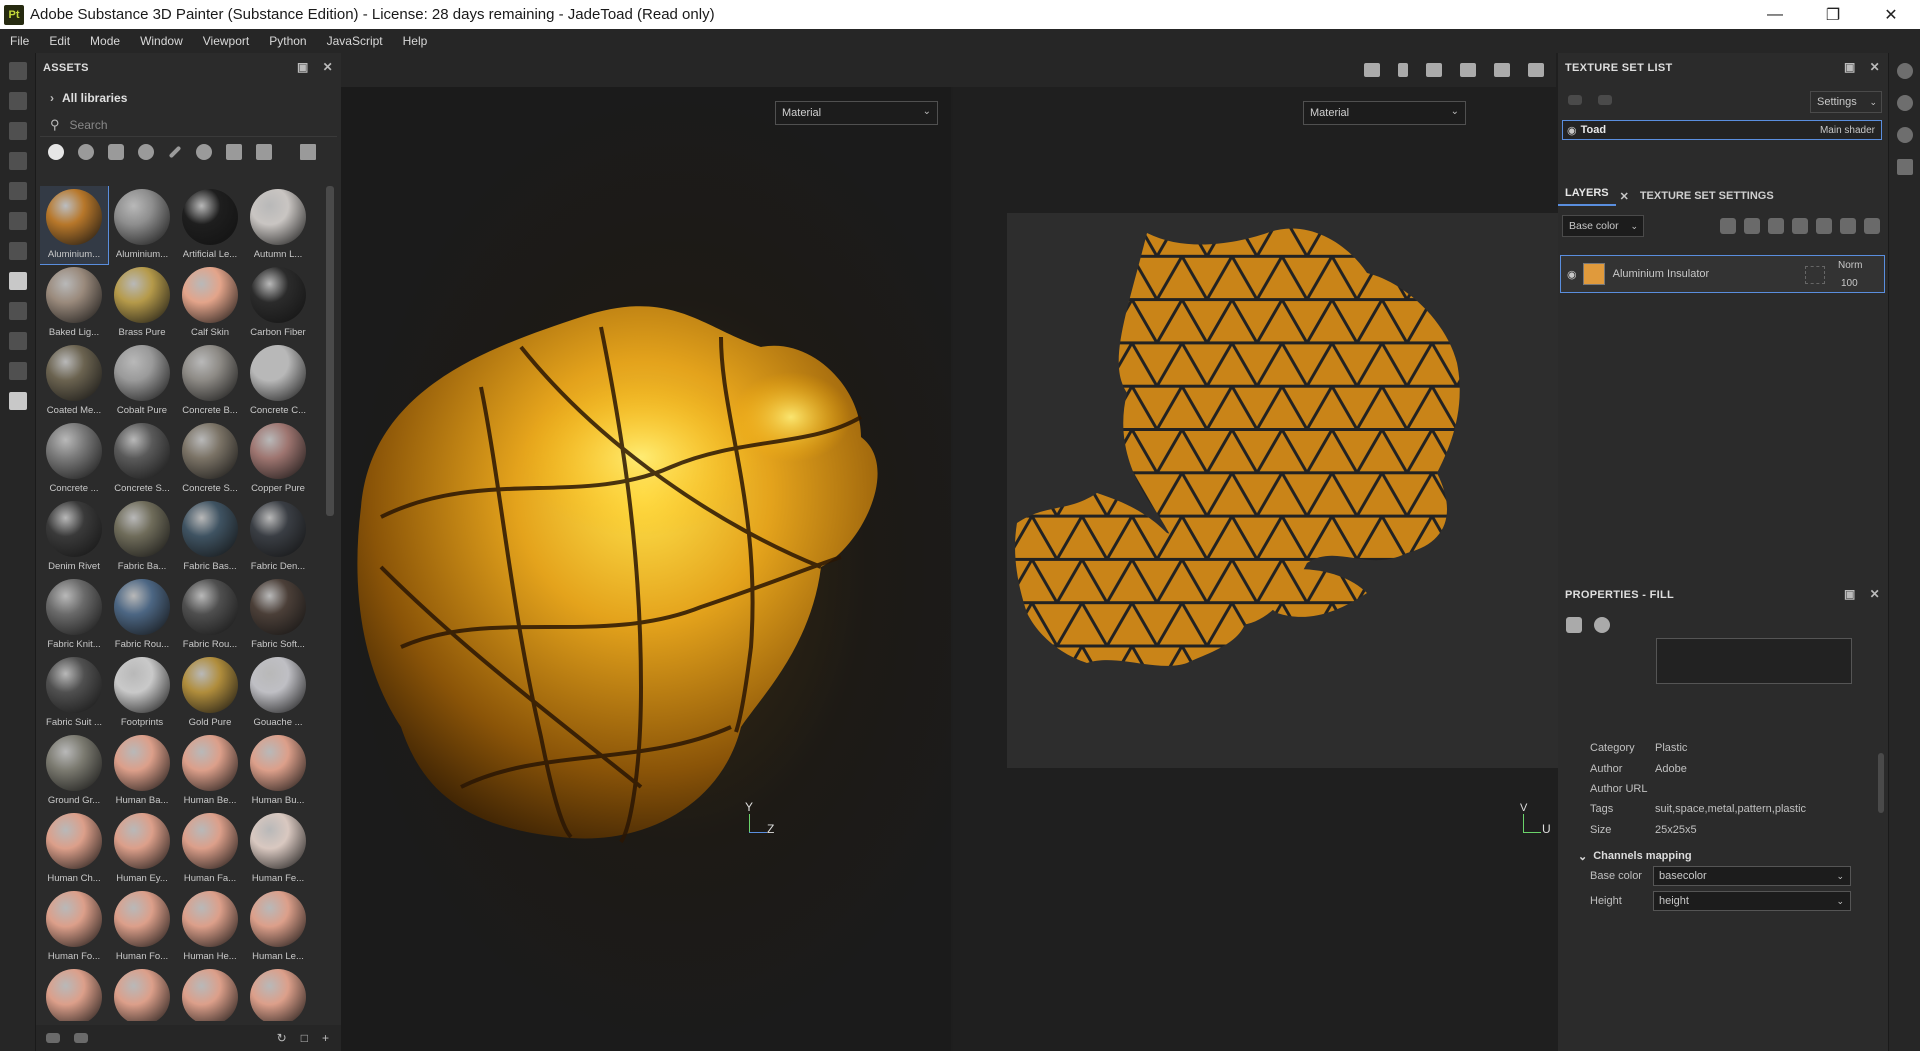 This screenshot has height=1051, width=1920. I want to click on projection-tool-icon, so click(18, 131).